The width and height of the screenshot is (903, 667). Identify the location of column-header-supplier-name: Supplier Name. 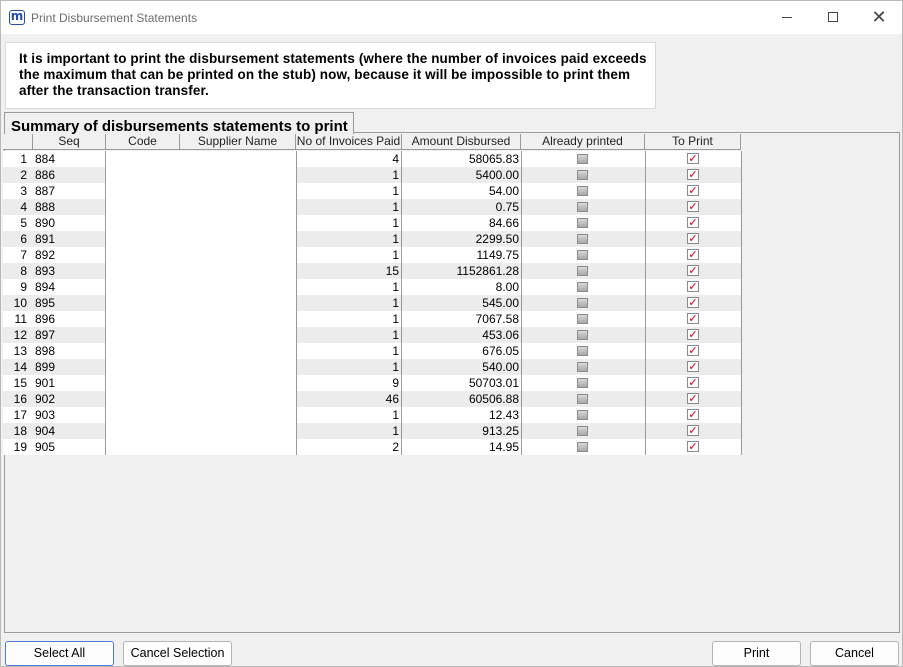
(238, 142).